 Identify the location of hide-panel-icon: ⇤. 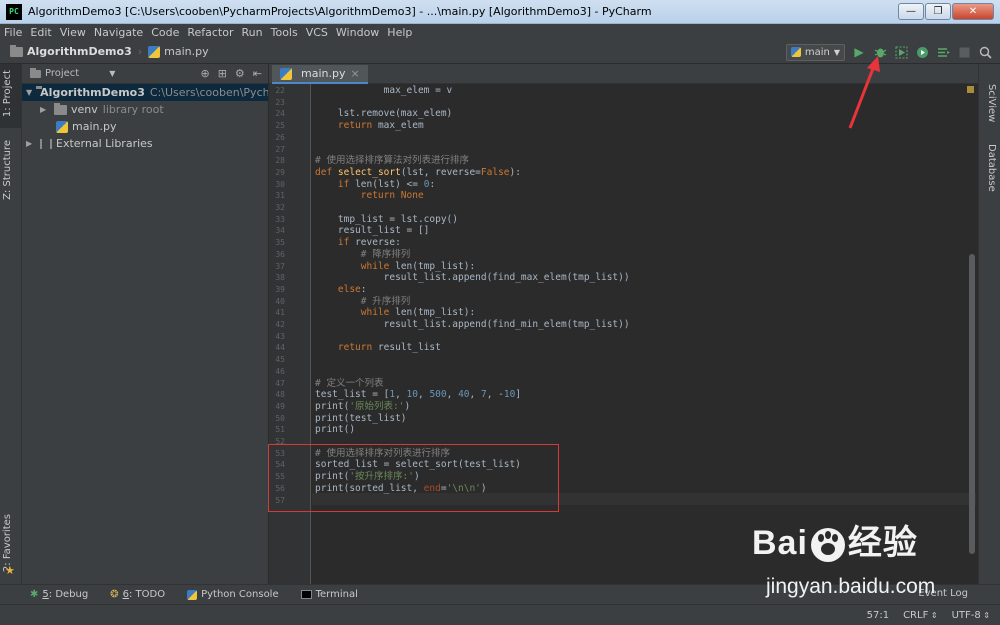
(257, 73).